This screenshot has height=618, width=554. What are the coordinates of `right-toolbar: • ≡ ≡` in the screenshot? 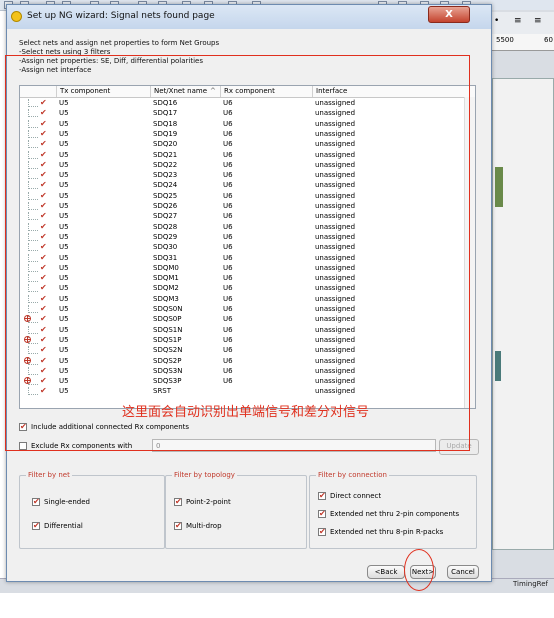 It's located at (522, 23).